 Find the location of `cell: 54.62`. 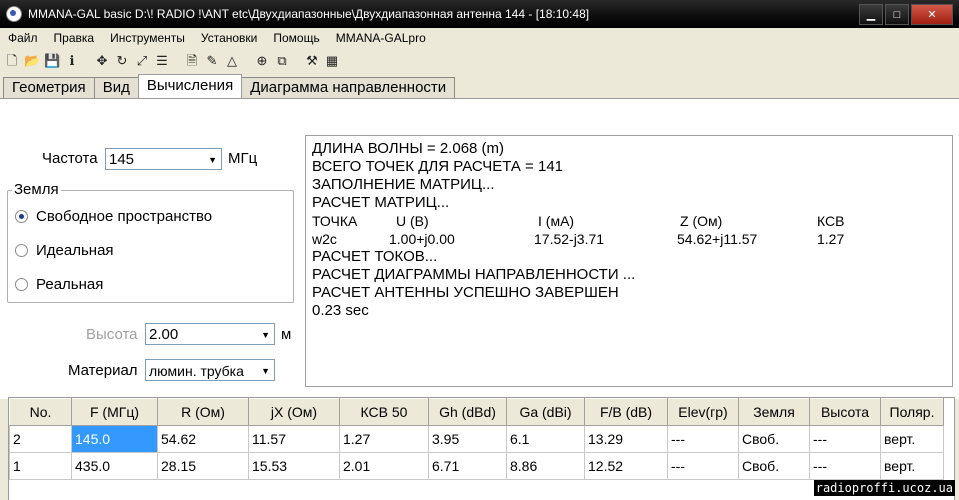

cell: 54.62 is located at coordinates (203, 439).